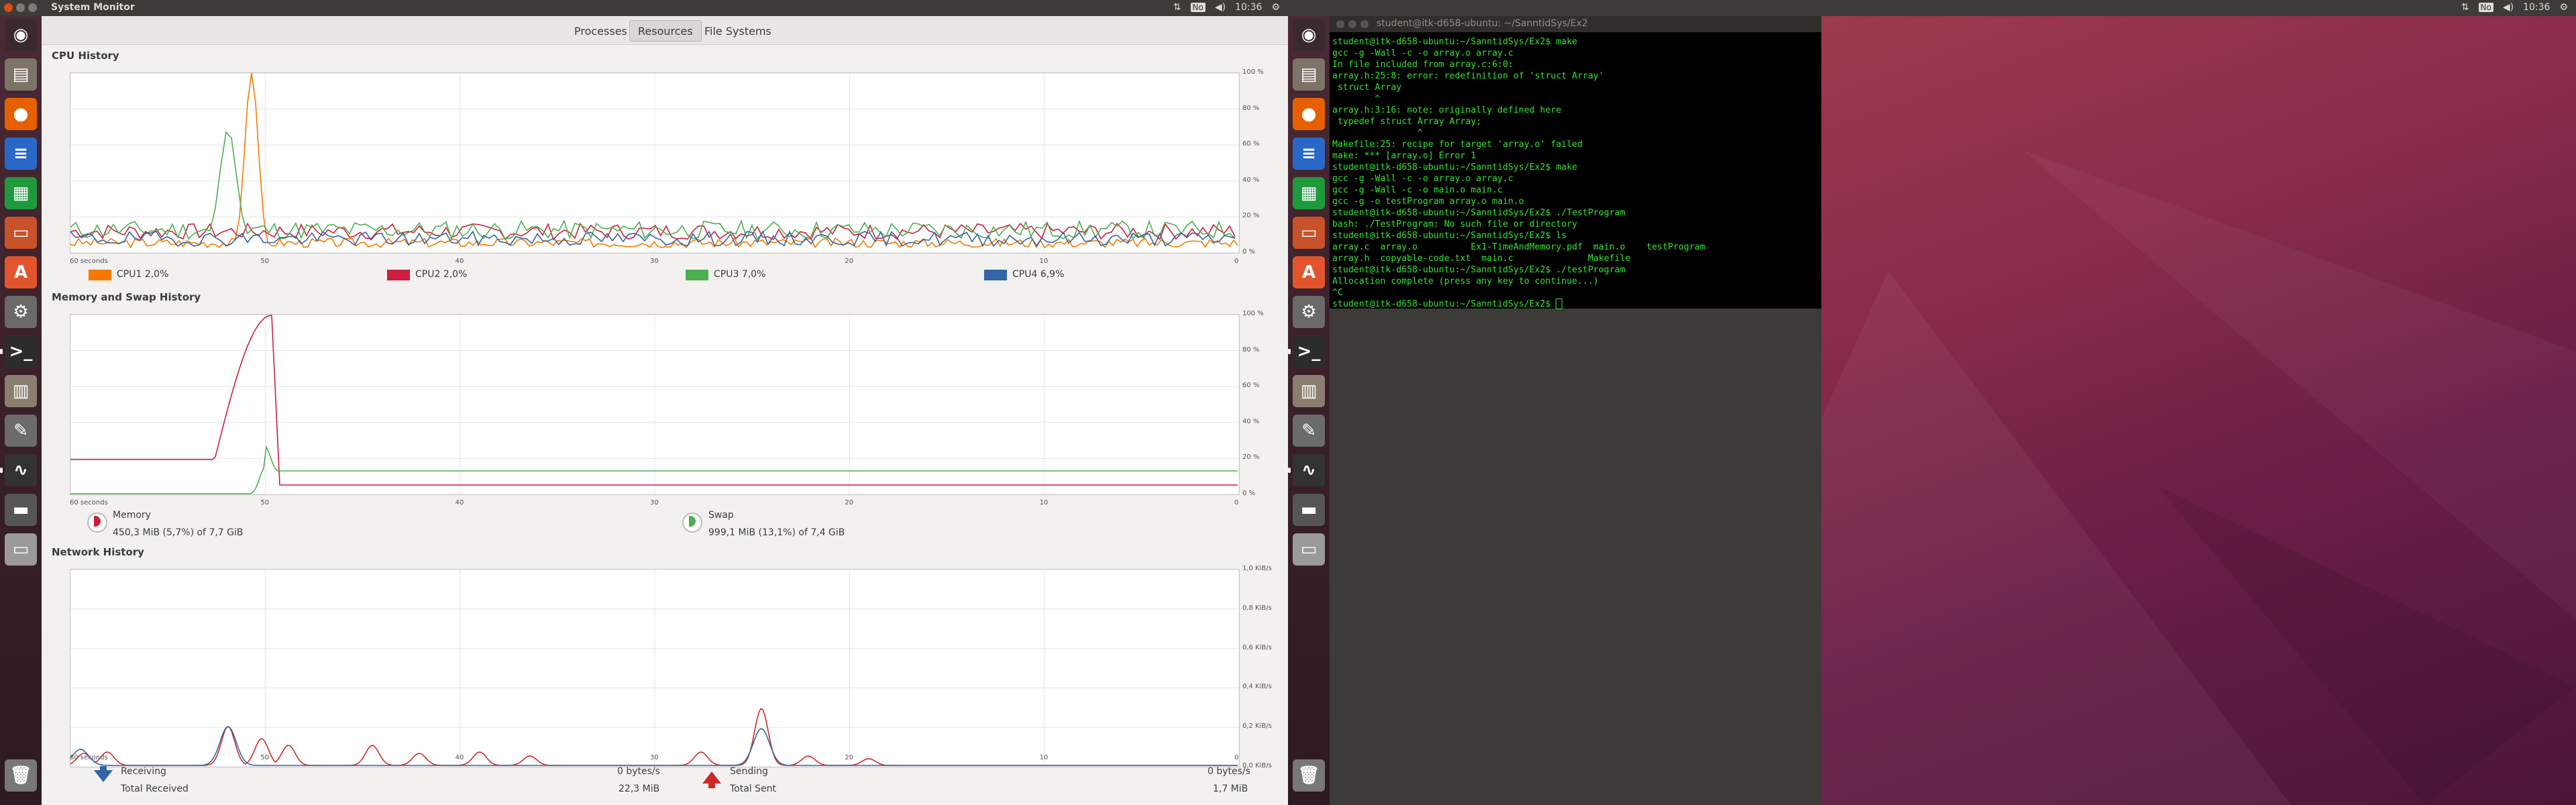 The height and width of the screenshot is (805, 2576). I want to click on cpu1-series, so click(654, 160).